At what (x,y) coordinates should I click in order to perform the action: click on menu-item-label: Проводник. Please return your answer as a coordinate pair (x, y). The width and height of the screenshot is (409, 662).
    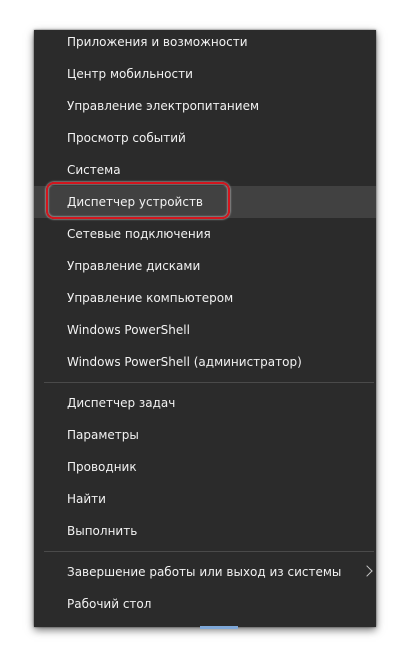
    Looking at the image, I should click on (102, 467).